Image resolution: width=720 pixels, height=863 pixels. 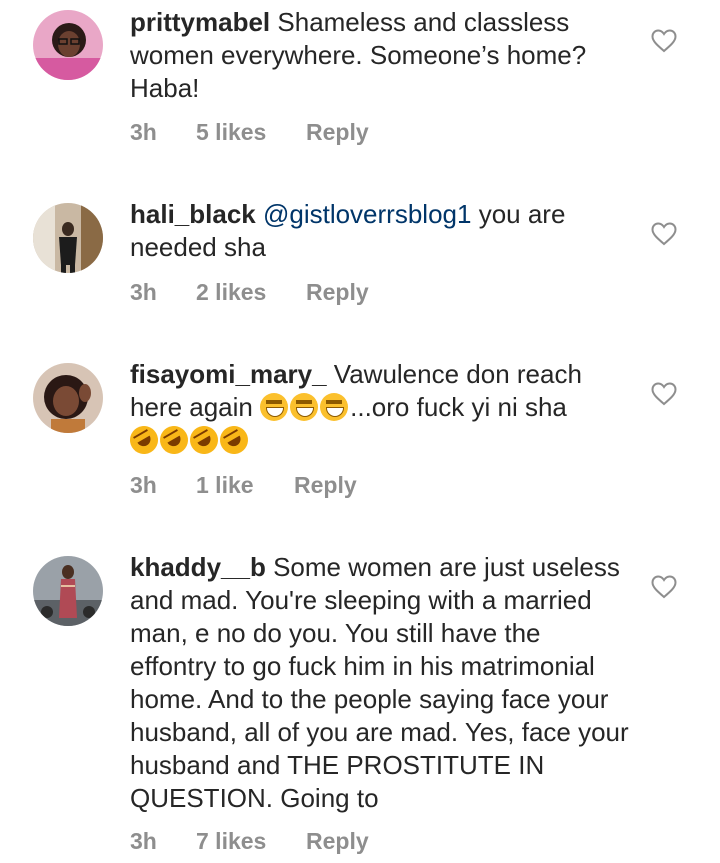 What do you see at coordinates (664, 587) in the screenshot?
I see `heart-outline-icon` at bounding box center [664, 587].